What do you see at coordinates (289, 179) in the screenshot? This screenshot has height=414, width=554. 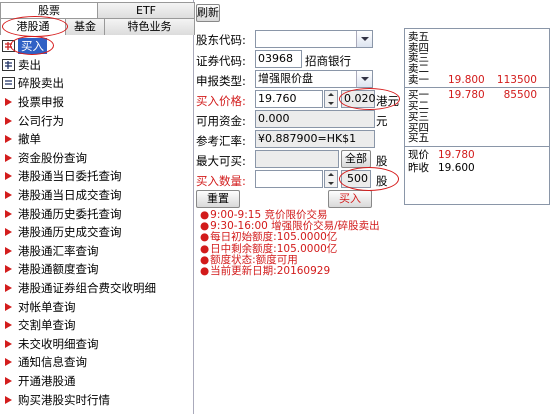 I see `quantity-input` at bounding box center [289, 179].